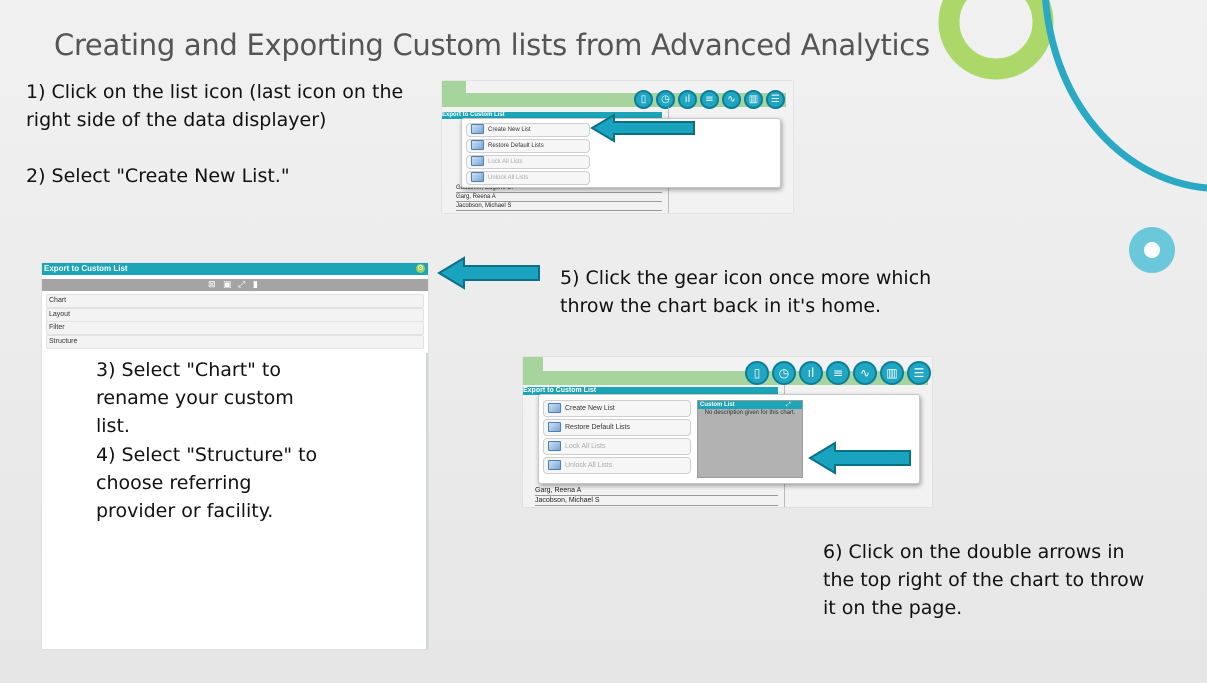  What do you see at coordinates (158, 176) in the screenshot?
I see `step-2-text: 2) Select "Create New List."` at bounding box center [158, 176].